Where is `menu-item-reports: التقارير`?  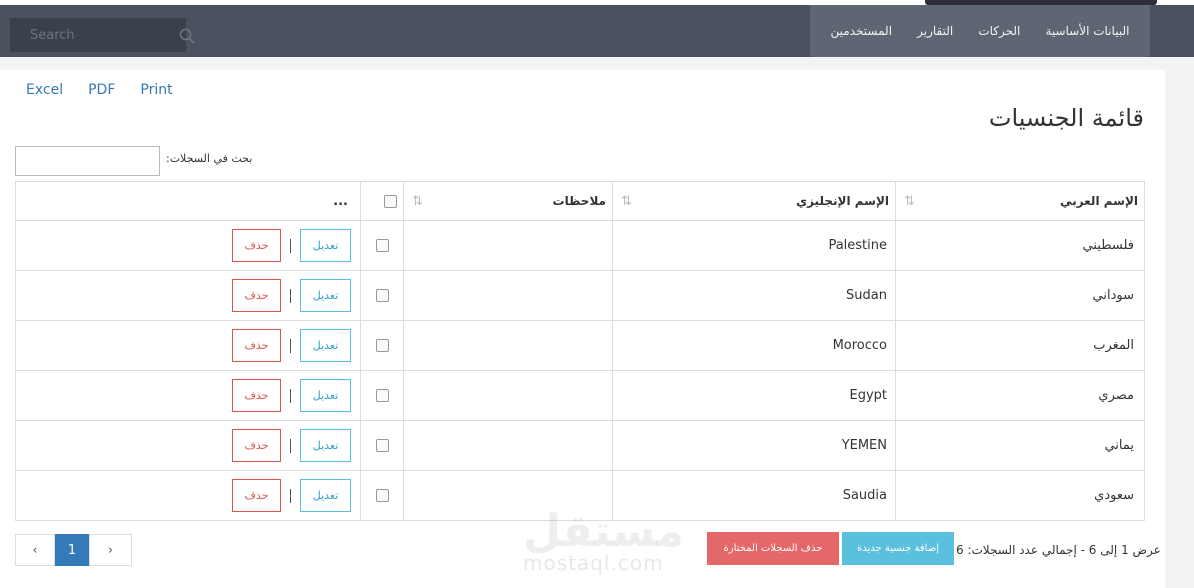 menu-item-reports: التقارير is located at coordinates (935, 31).